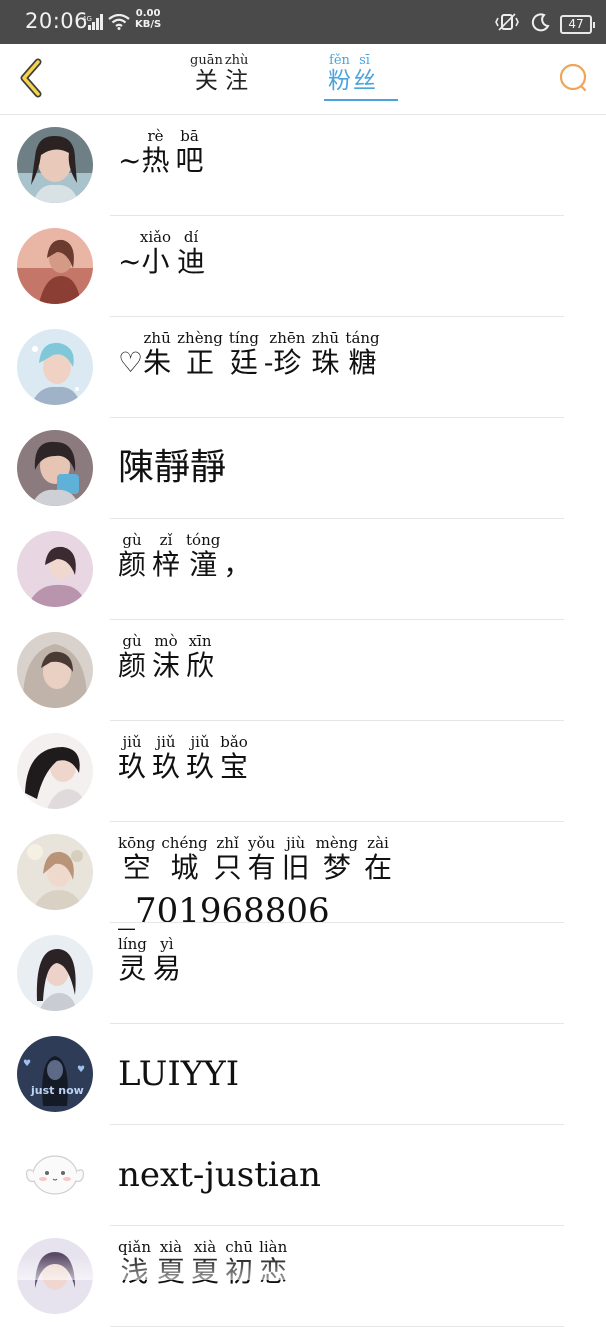  What do you see at coordinates (303, 165) in the screenshot?
I see `fan-row: ~热rè吧bā` at bounding box center [303, 165].